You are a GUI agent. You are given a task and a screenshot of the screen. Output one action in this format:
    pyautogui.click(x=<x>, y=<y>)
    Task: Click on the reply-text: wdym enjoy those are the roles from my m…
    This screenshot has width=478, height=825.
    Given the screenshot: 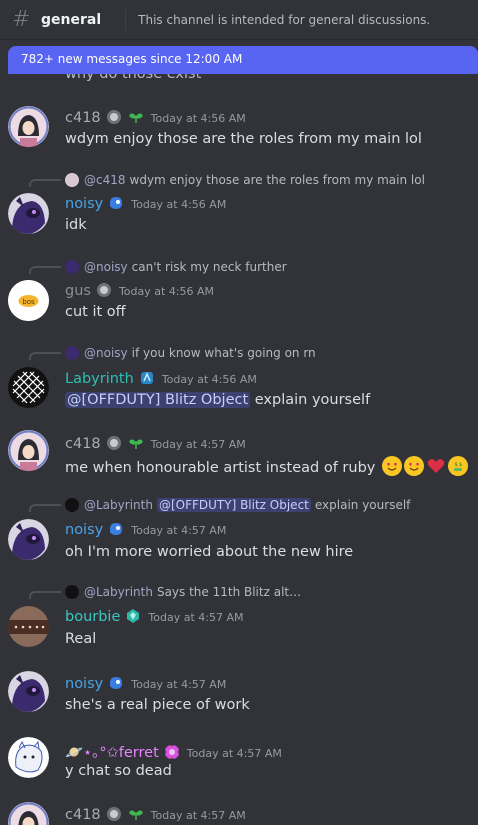 What is the action you would take?
    pyautogui.click(x=277, y=180)
    